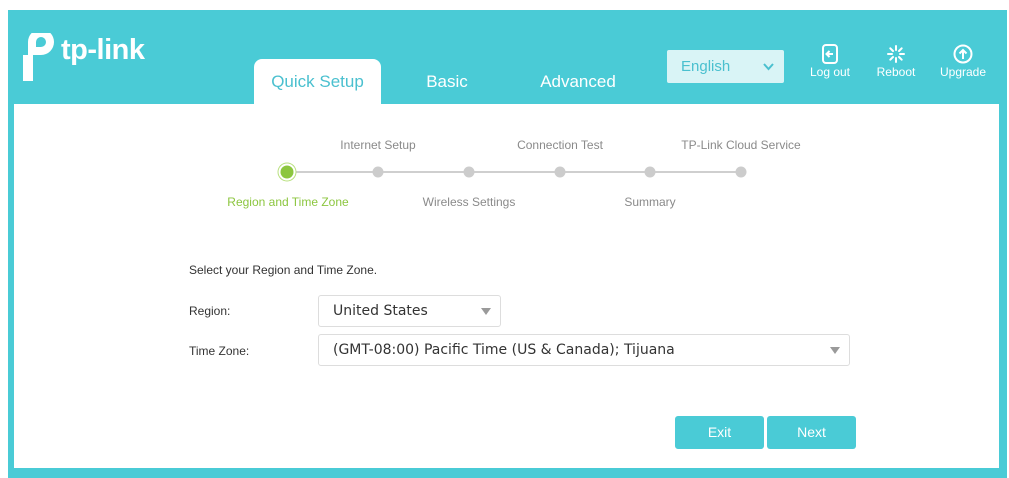 This screenshot has height=478, width=1009. Describe the element at coordinates (287, 172) in the screenshot. I see `step-dot-region` at that location.